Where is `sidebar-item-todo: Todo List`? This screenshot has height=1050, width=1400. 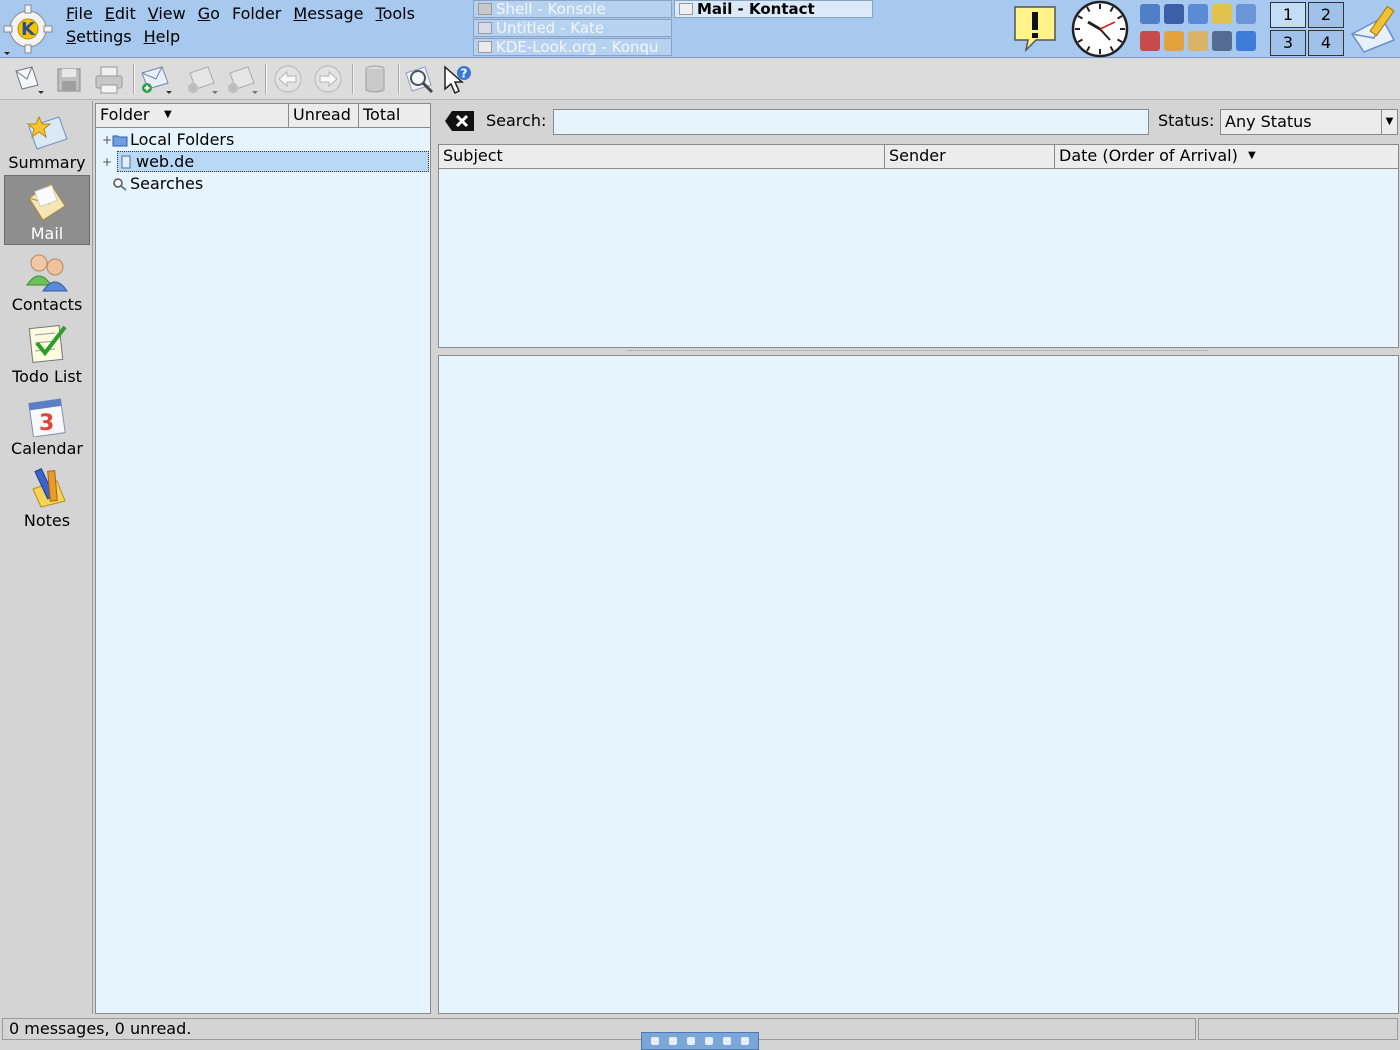 sidebar-item-todo: Todo List is located at coordinates (47, 354).